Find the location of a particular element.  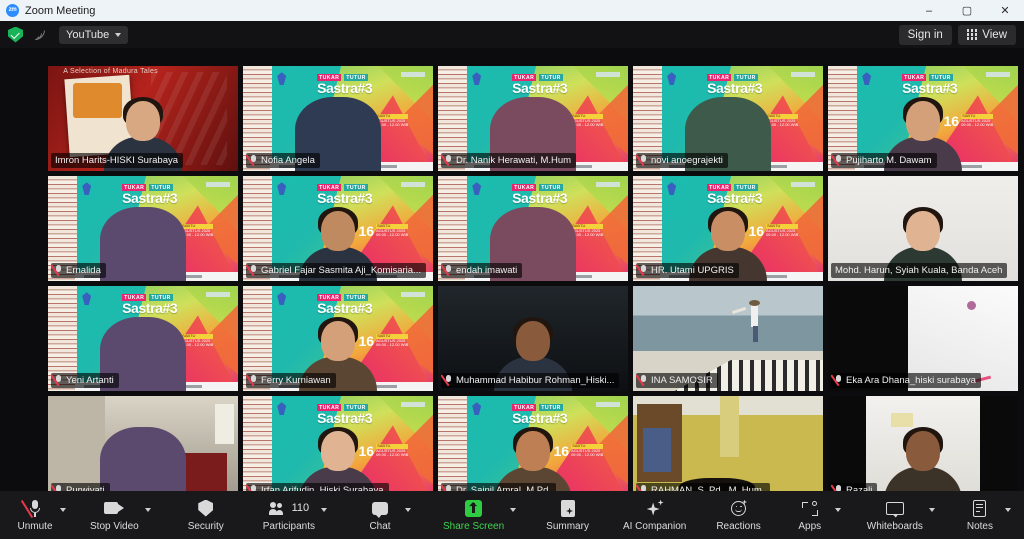

window-controls: – ▢ ✕ is located at coordinates (967, 10).